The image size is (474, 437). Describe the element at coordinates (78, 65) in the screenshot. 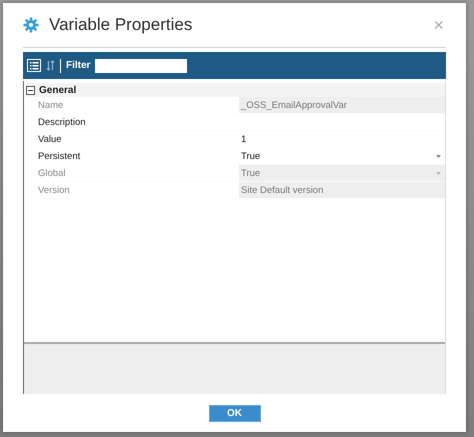

I see `filter-label: Filter` at that location.